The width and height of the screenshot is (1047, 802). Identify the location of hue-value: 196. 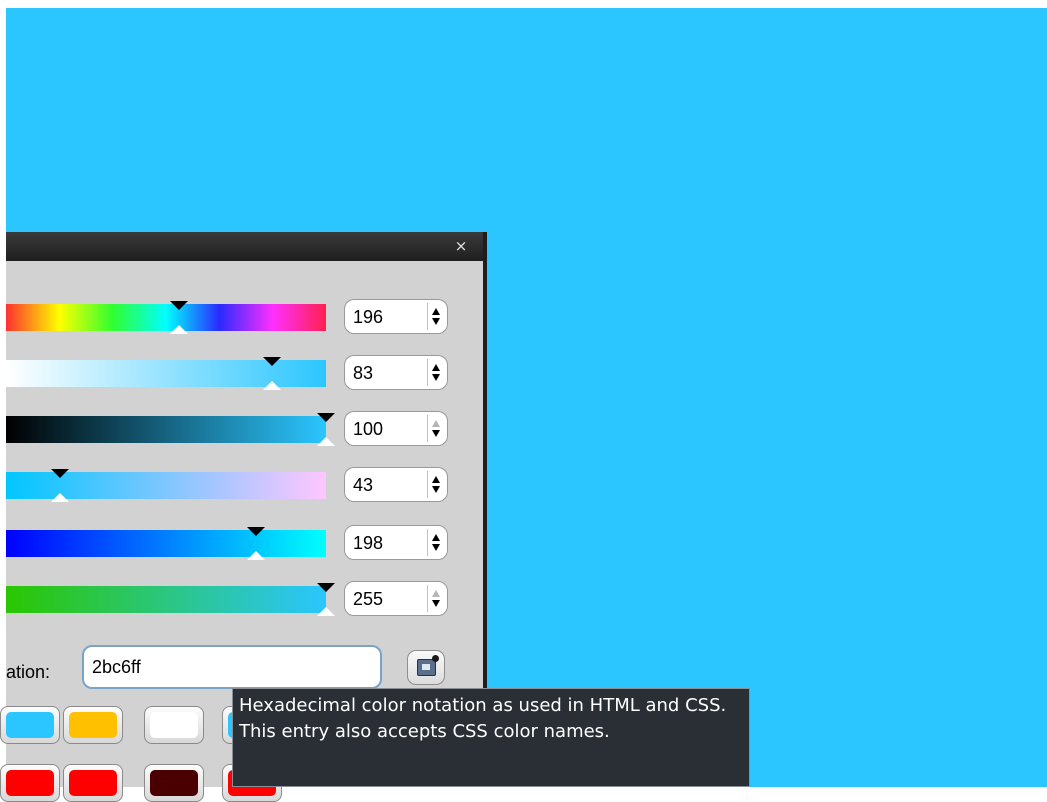
(368, 317).